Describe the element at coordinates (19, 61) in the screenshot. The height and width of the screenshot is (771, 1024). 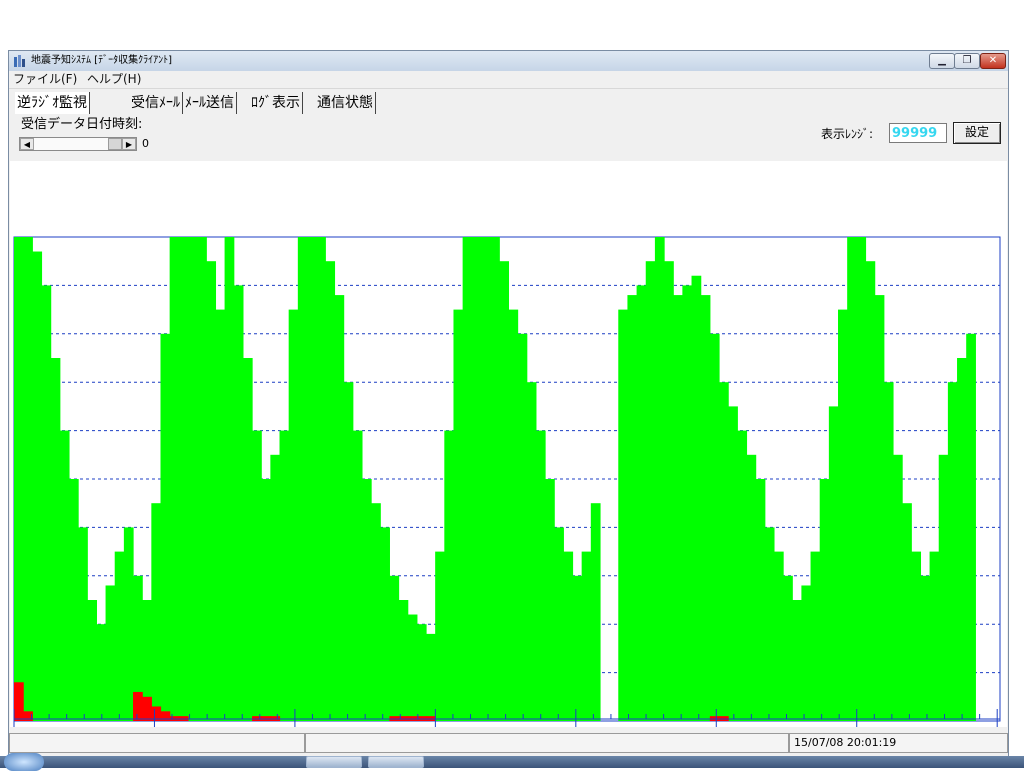
I see `app-icon` at that location.